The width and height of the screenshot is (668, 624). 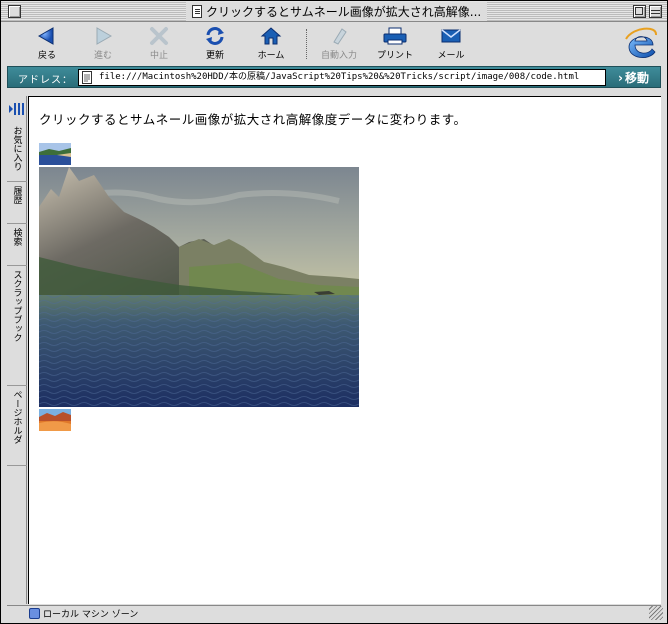 What do you see at coordinates (91, 615) in the screenshot?
I see `status-zone: ローカル マシン ゾーン` at bounding box center [91, 615].